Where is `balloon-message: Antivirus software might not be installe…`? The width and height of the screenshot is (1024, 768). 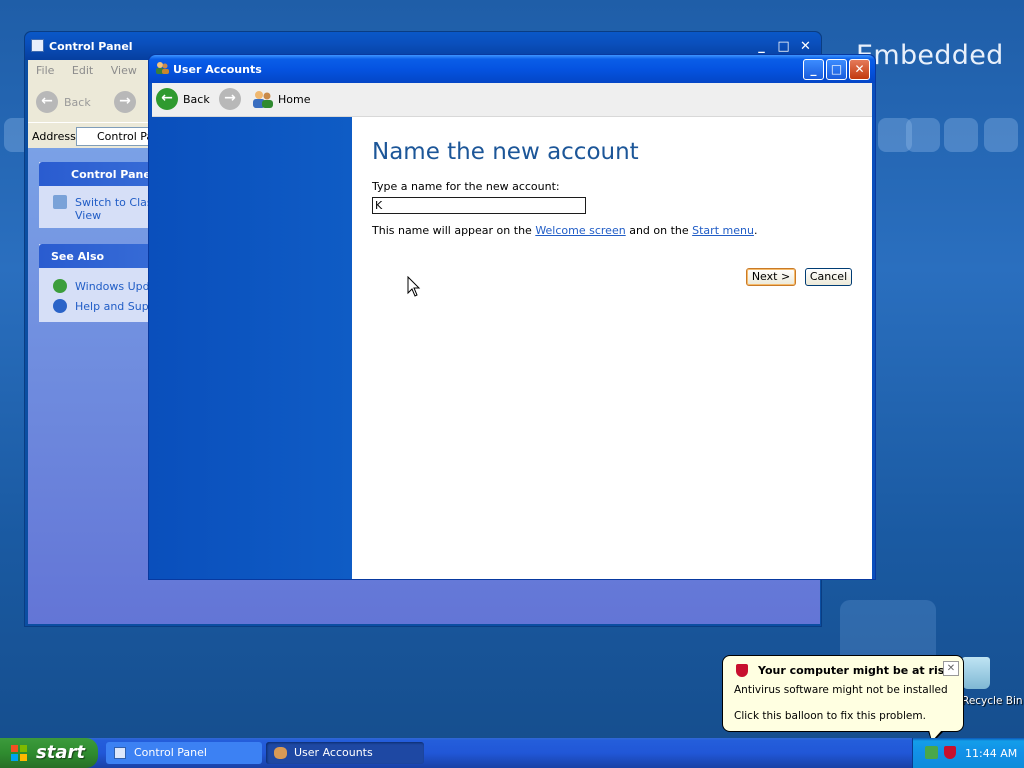 balloon-message: Antivirus software might not be installe… is located at coordinates (841, 690).